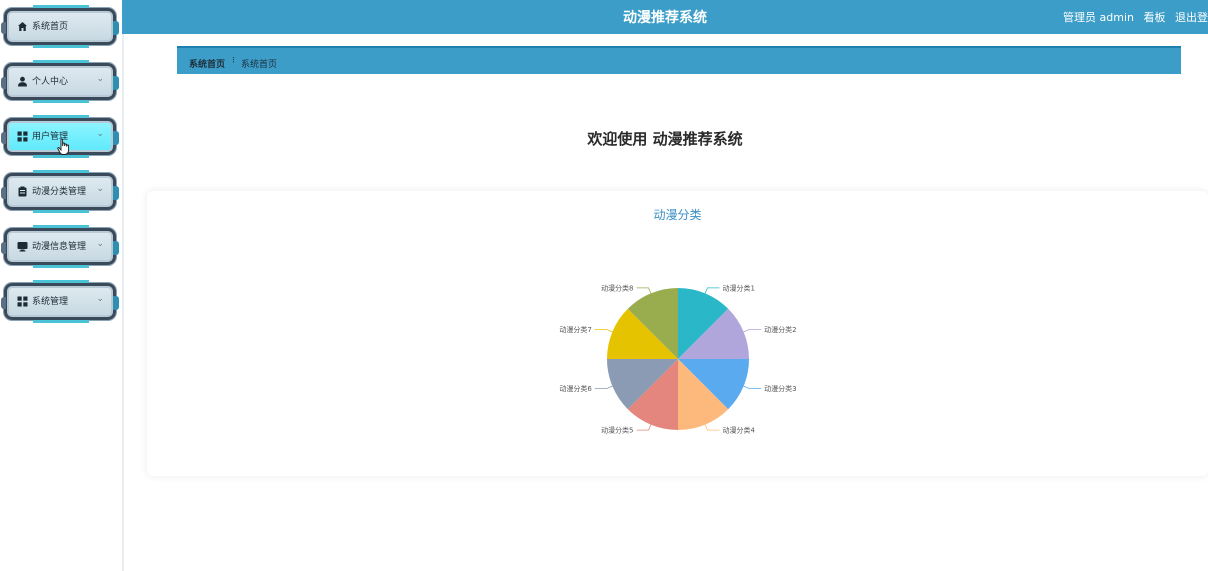  I want to click on dashboard-link: 看板, so click(1155, 17).